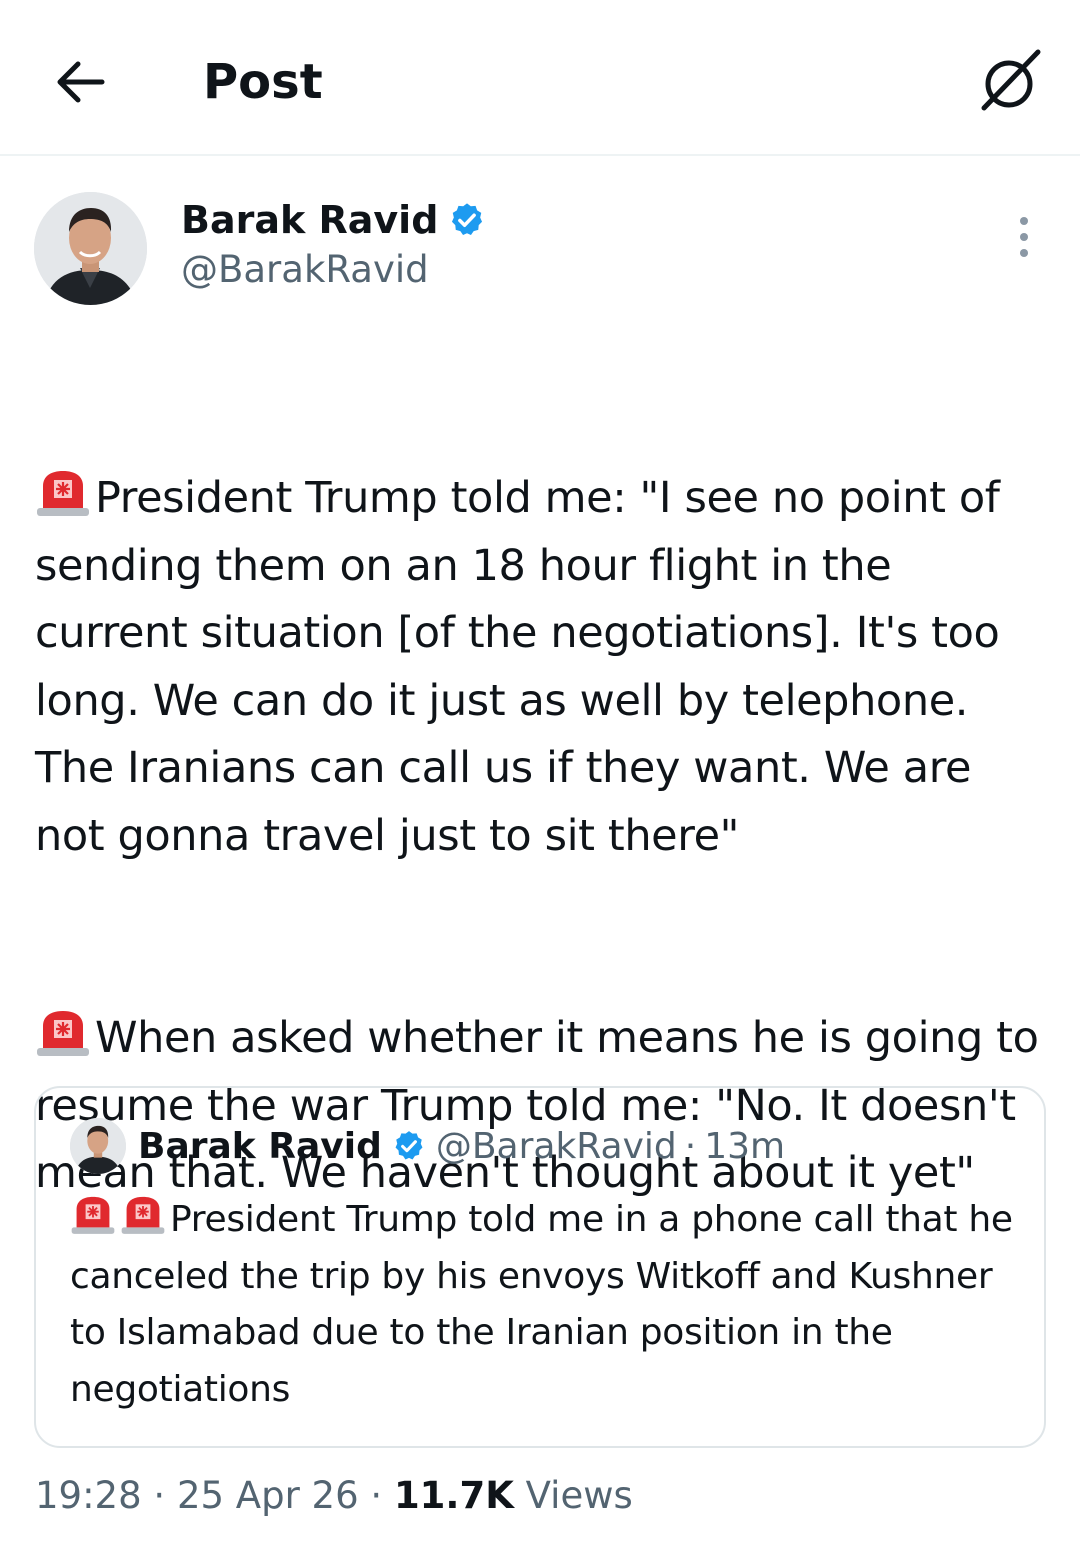 The image size is (1080, 1555). What do you see at coordinates (579, 1495) in the screenshot?
I see `views-label: Views` at bounding box center [579, 1495].